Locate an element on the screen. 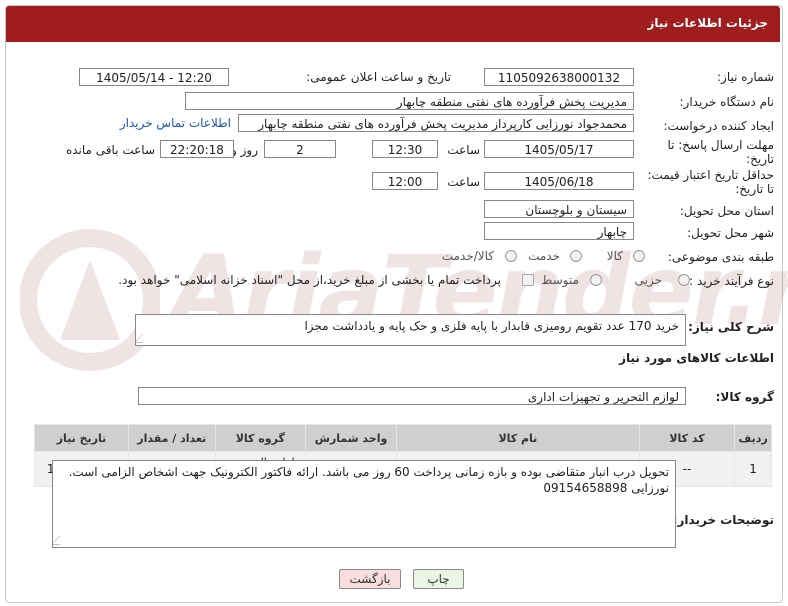 The height and width of the screenshot is (606, 788). category-service-radio is located at coordinates (576, 256).